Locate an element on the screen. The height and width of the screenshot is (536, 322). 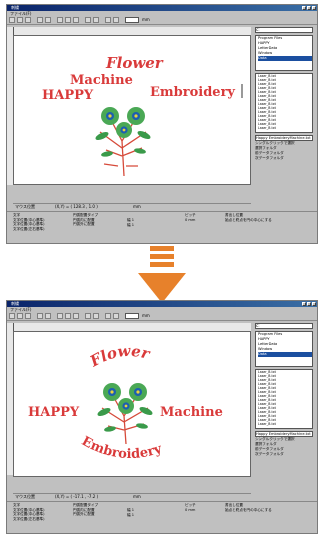
mouse-coordinates: (X,Y) = ( -17.1 , -7.2 ) is located at coordinates (77, 496).